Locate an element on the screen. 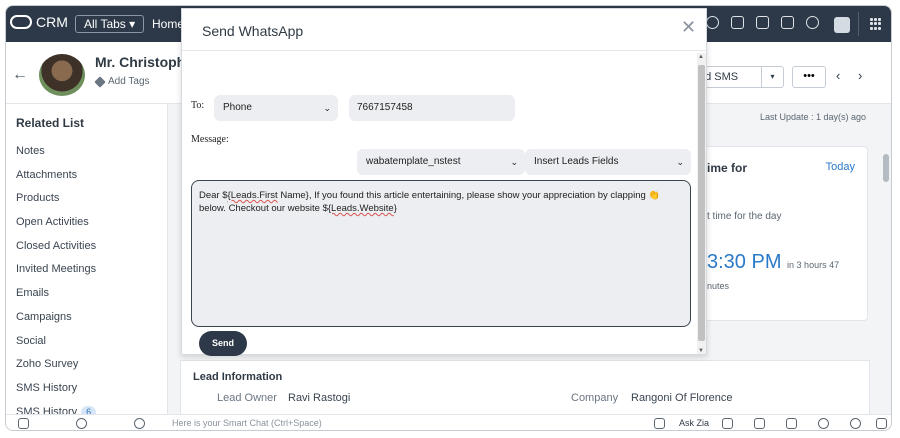 The image size is (900, 438). related-item-invited-meetings: Invited Meetings is located at coordinates (56, 270).